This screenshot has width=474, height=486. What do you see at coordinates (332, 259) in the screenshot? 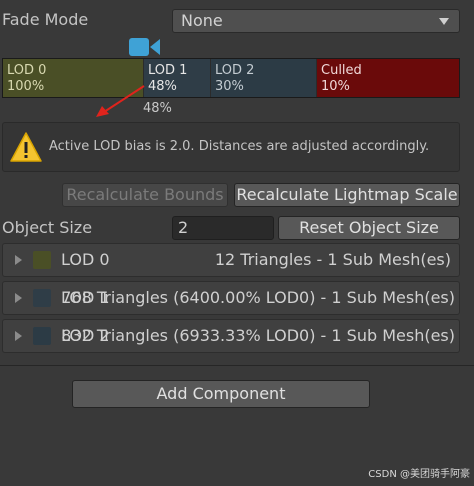
I see `lod-foldout-info: 12 Triangles - 1 Sub Mesh(es)` at bounding box center [332, 259].